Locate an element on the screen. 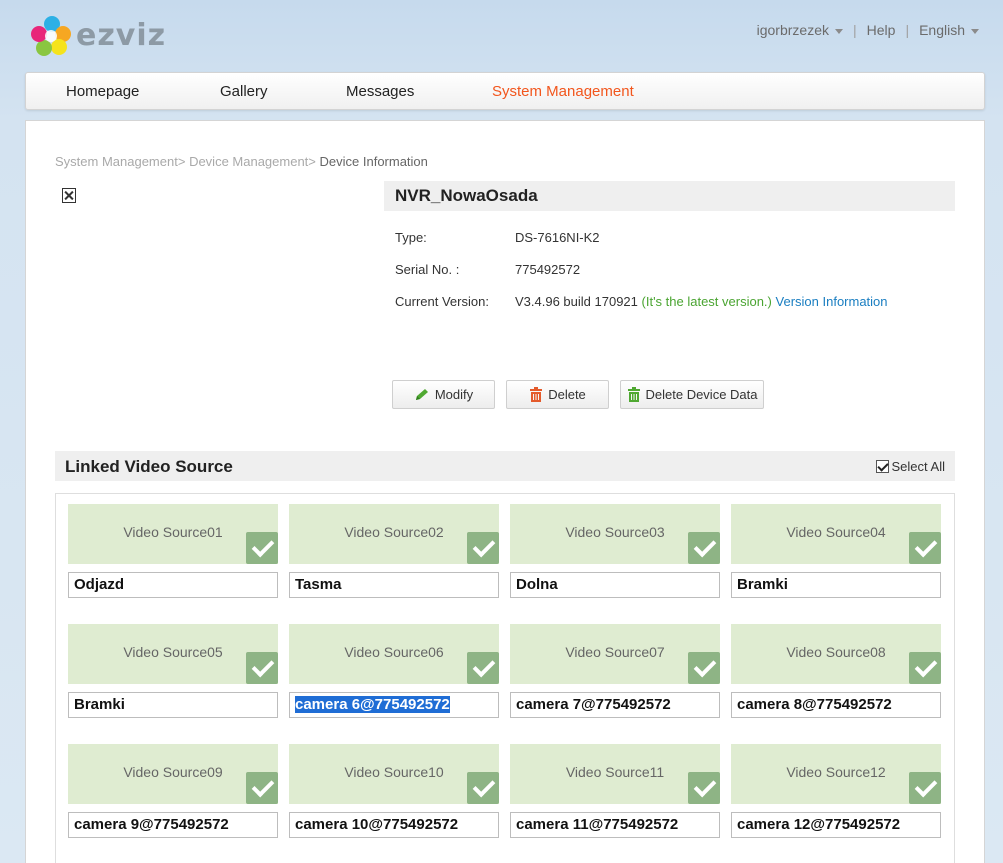 The image size is (1003, 863). camera-name-input-selected: camera 6@775492572 is located at coordinates (394, 705).